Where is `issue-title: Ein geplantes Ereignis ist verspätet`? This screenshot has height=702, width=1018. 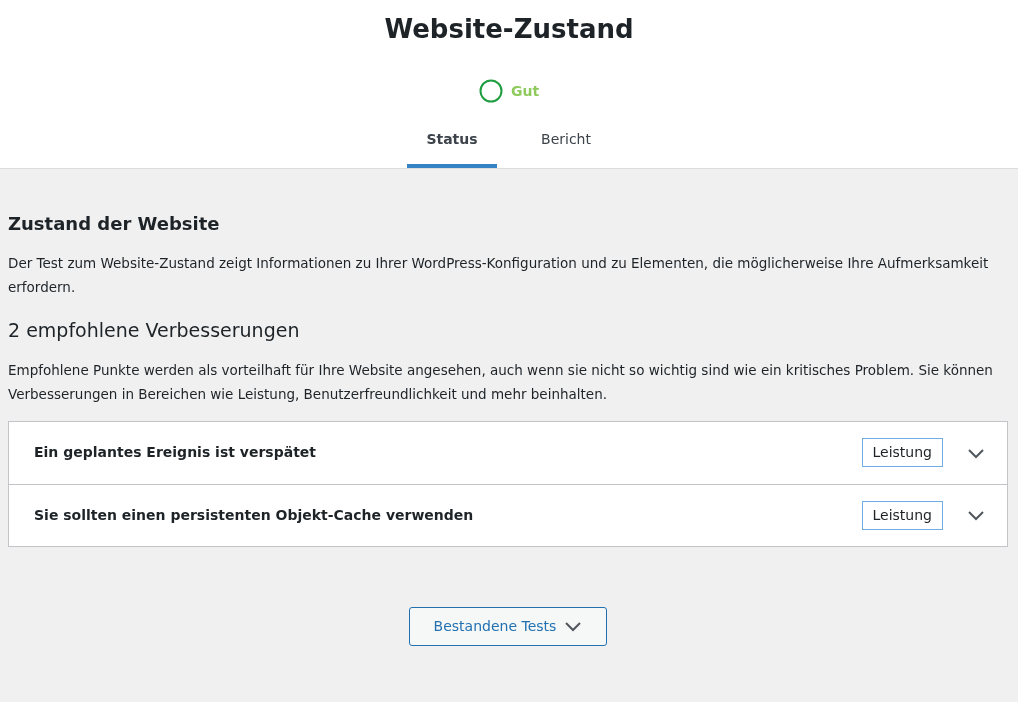
issue-title: Ein geplantes Ereignis ist verspätet is located at coordinates (175, 453).